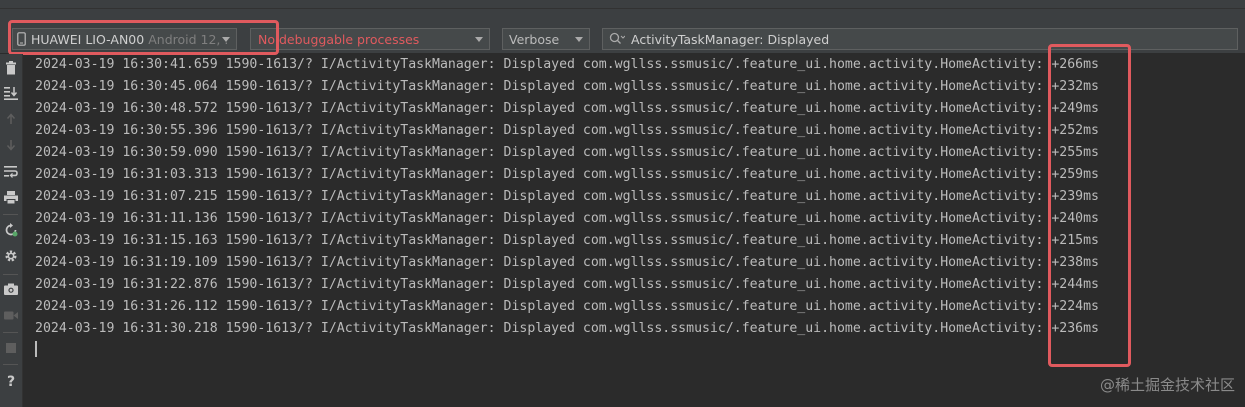 The height and width of the screenshot is (407, 1245). I want to click on process-selector: No debuggable processes, so click(370, 39).